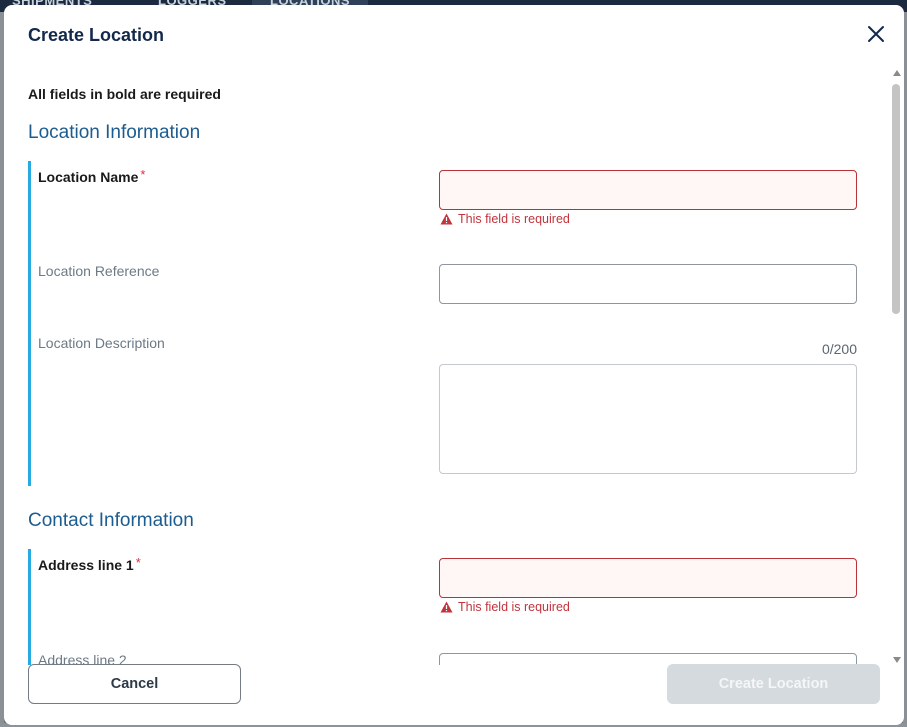 This screenshot has width=907, height=727. What do you see at coordinates (134, 684) in the screenshot?
I see `cancel-button: Cancel` at bounding box center [134, 684].